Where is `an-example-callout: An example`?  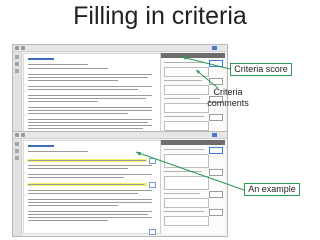
an-example-callout: An example is located at coordinates (272, 189).